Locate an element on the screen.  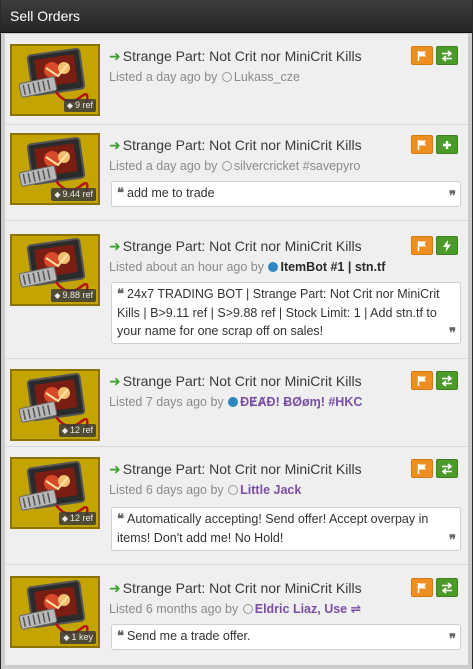
price-badge: ◆ 9 ref is located at coordinates (79, 105).